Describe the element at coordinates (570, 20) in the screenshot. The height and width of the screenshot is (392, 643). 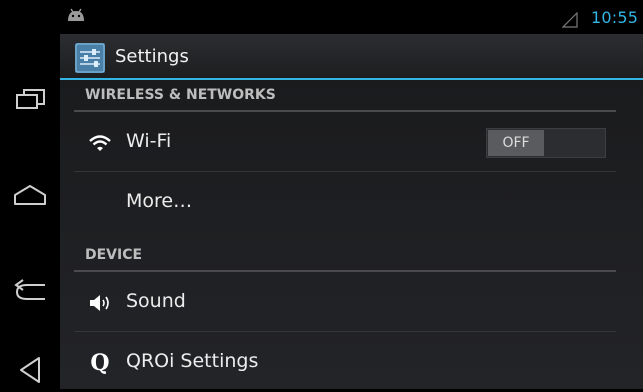
I see `signal-icon` at that location.